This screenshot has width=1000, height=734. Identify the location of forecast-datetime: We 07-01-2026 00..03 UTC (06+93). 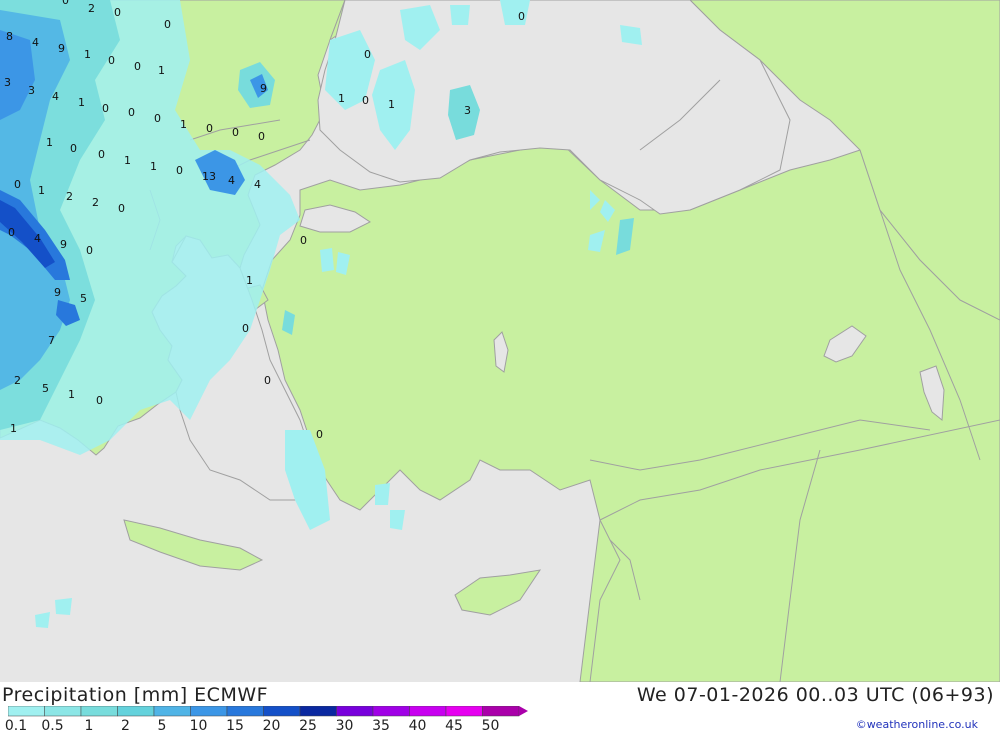
(815, 695).